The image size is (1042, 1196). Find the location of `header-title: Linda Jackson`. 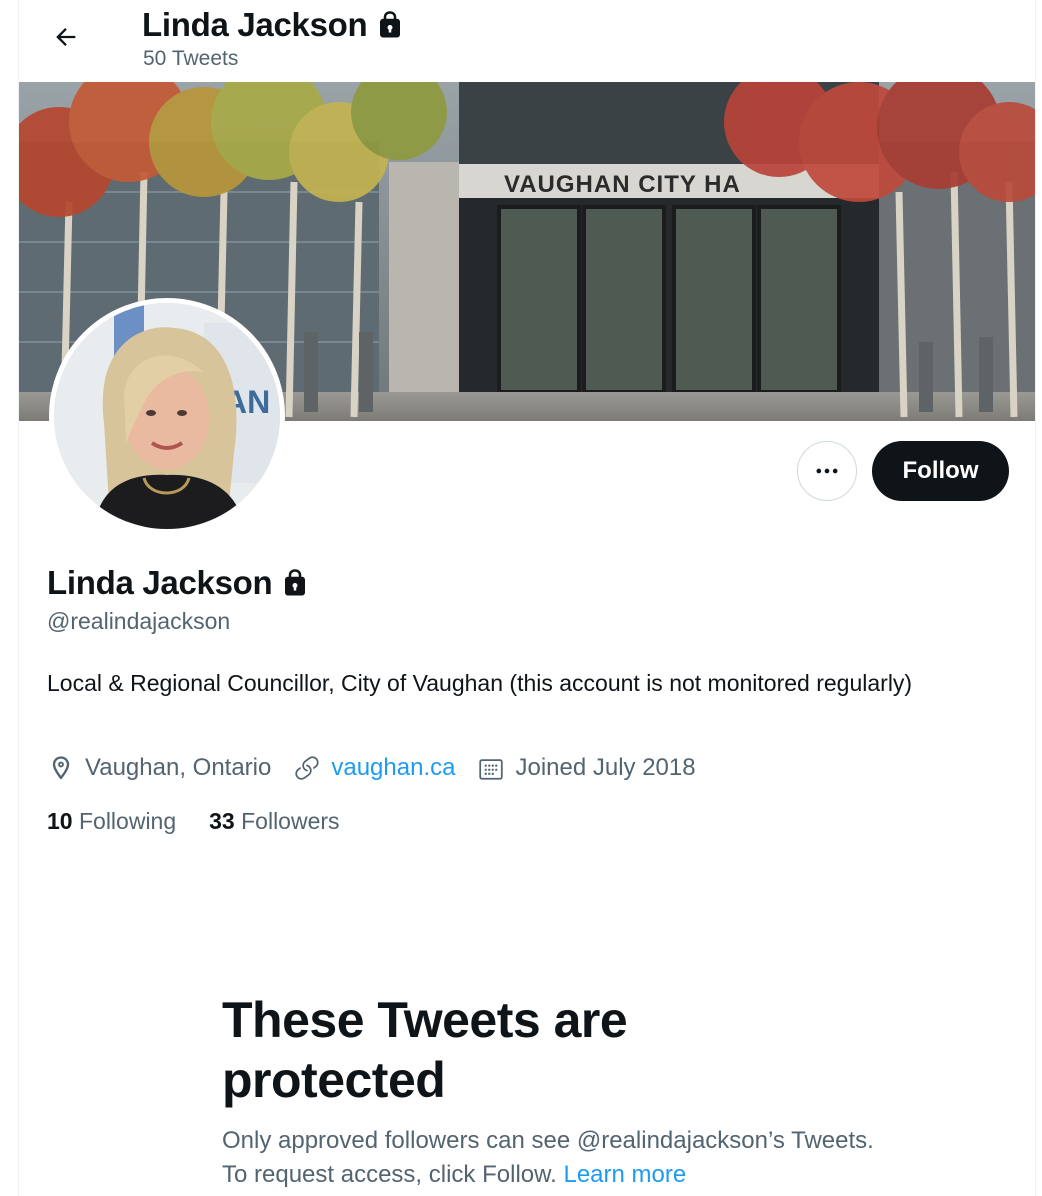

header-title: Linda Jackson is located at coordinates (273, 25).